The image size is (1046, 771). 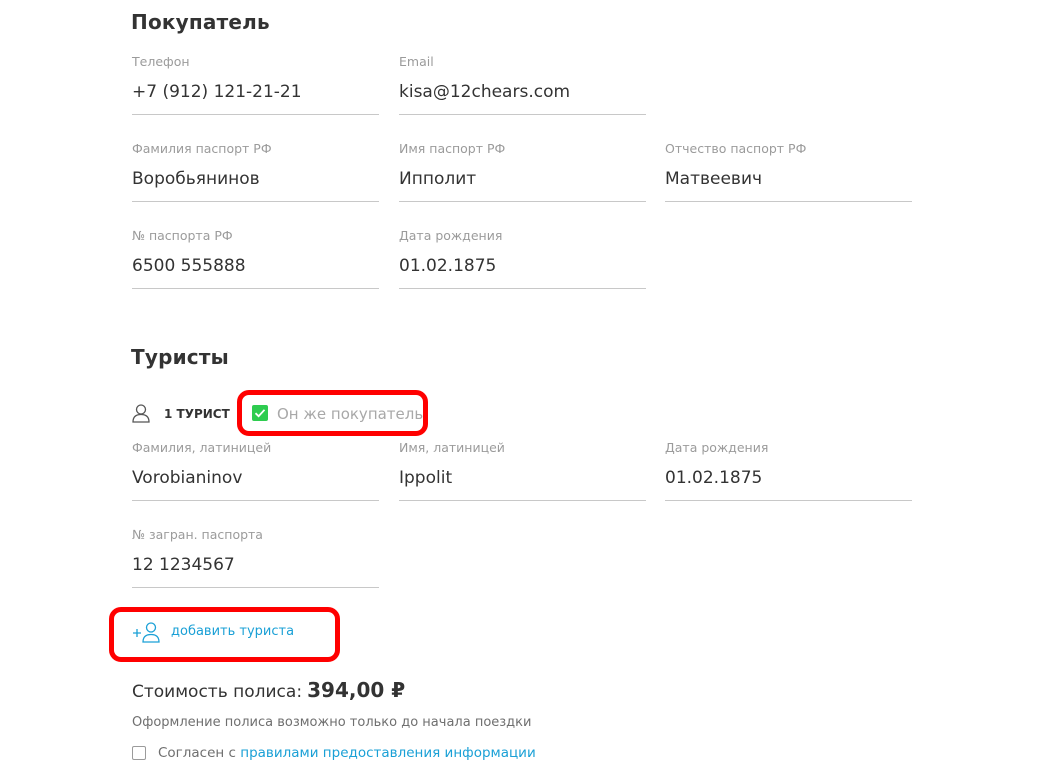 What do you see at coordinates (196, 179) in the screenshot?
I see `surname-input: Воробьянинов` at bounding box center [196, 179].